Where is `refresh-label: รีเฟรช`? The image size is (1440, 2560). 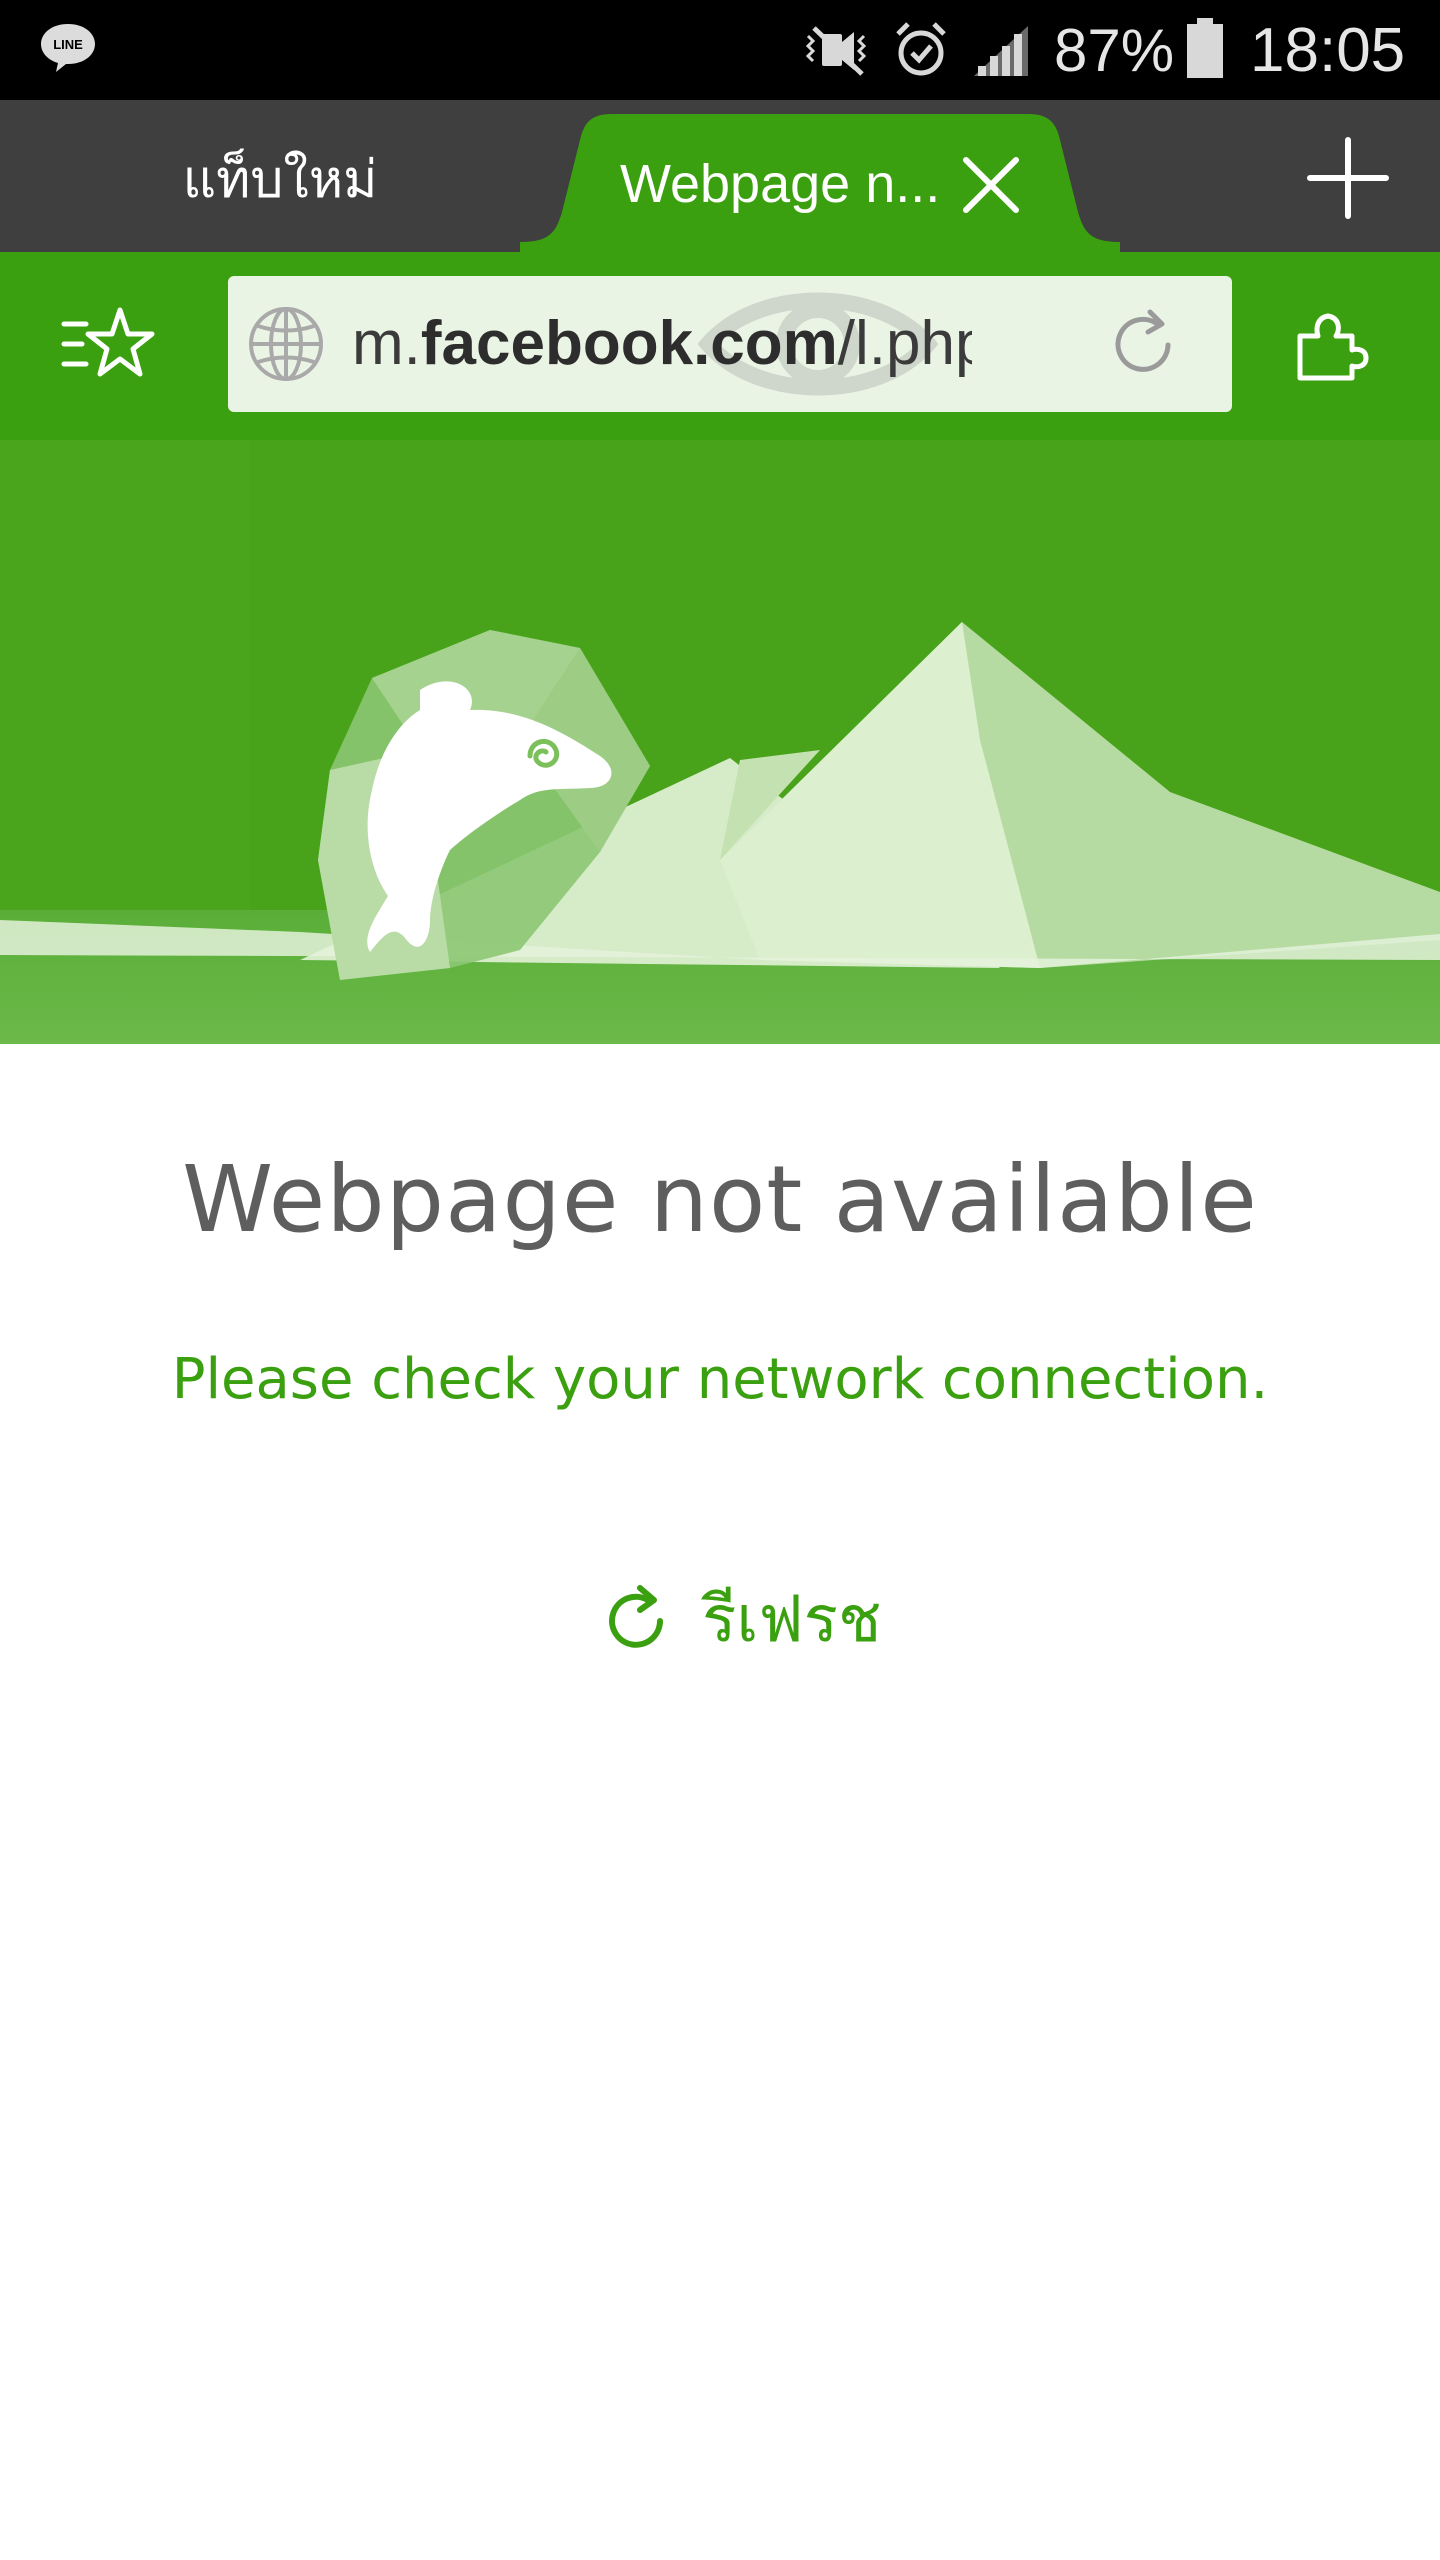 refresh-label: รีเฟรช is located at coordinates (792, 1620).